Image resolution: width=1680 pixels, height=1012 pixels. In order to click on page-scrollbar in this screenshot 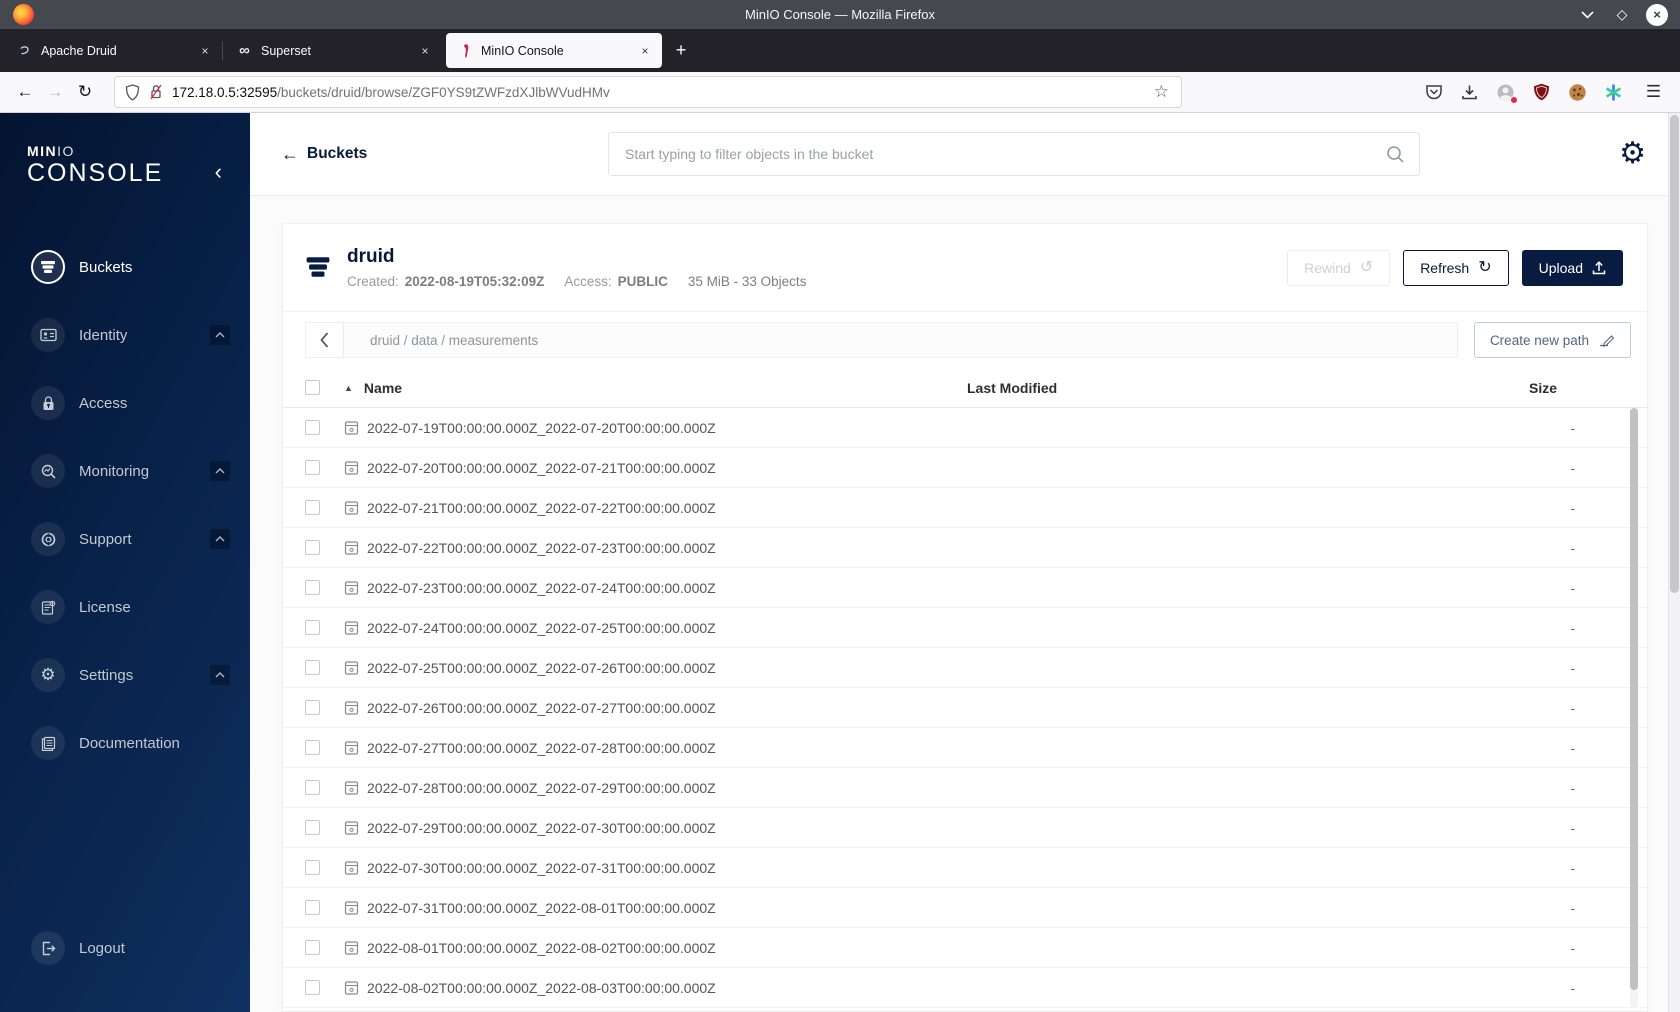, I will do `click(1674, 562)`.